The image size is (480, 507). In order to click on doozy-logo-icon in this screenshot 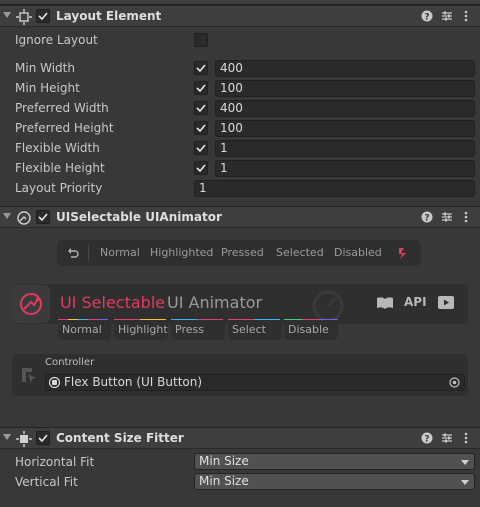, I will do `click(402, 253)`.